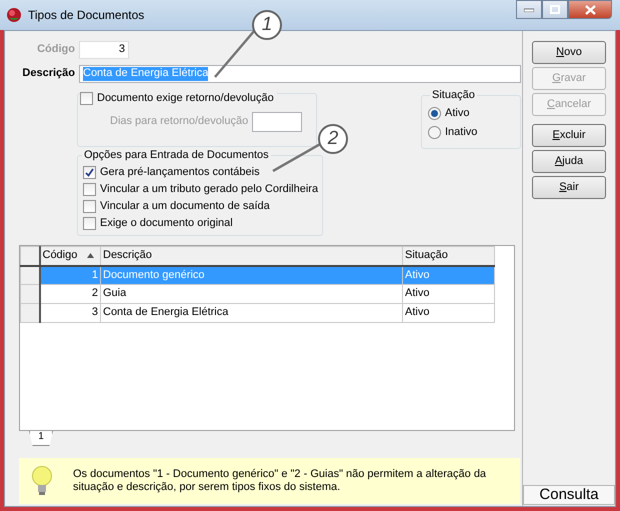  What do you see at coordinates (457, 113) in the screenshot?
I see `radio-label: Ativo` at bounding box center [457, 113].